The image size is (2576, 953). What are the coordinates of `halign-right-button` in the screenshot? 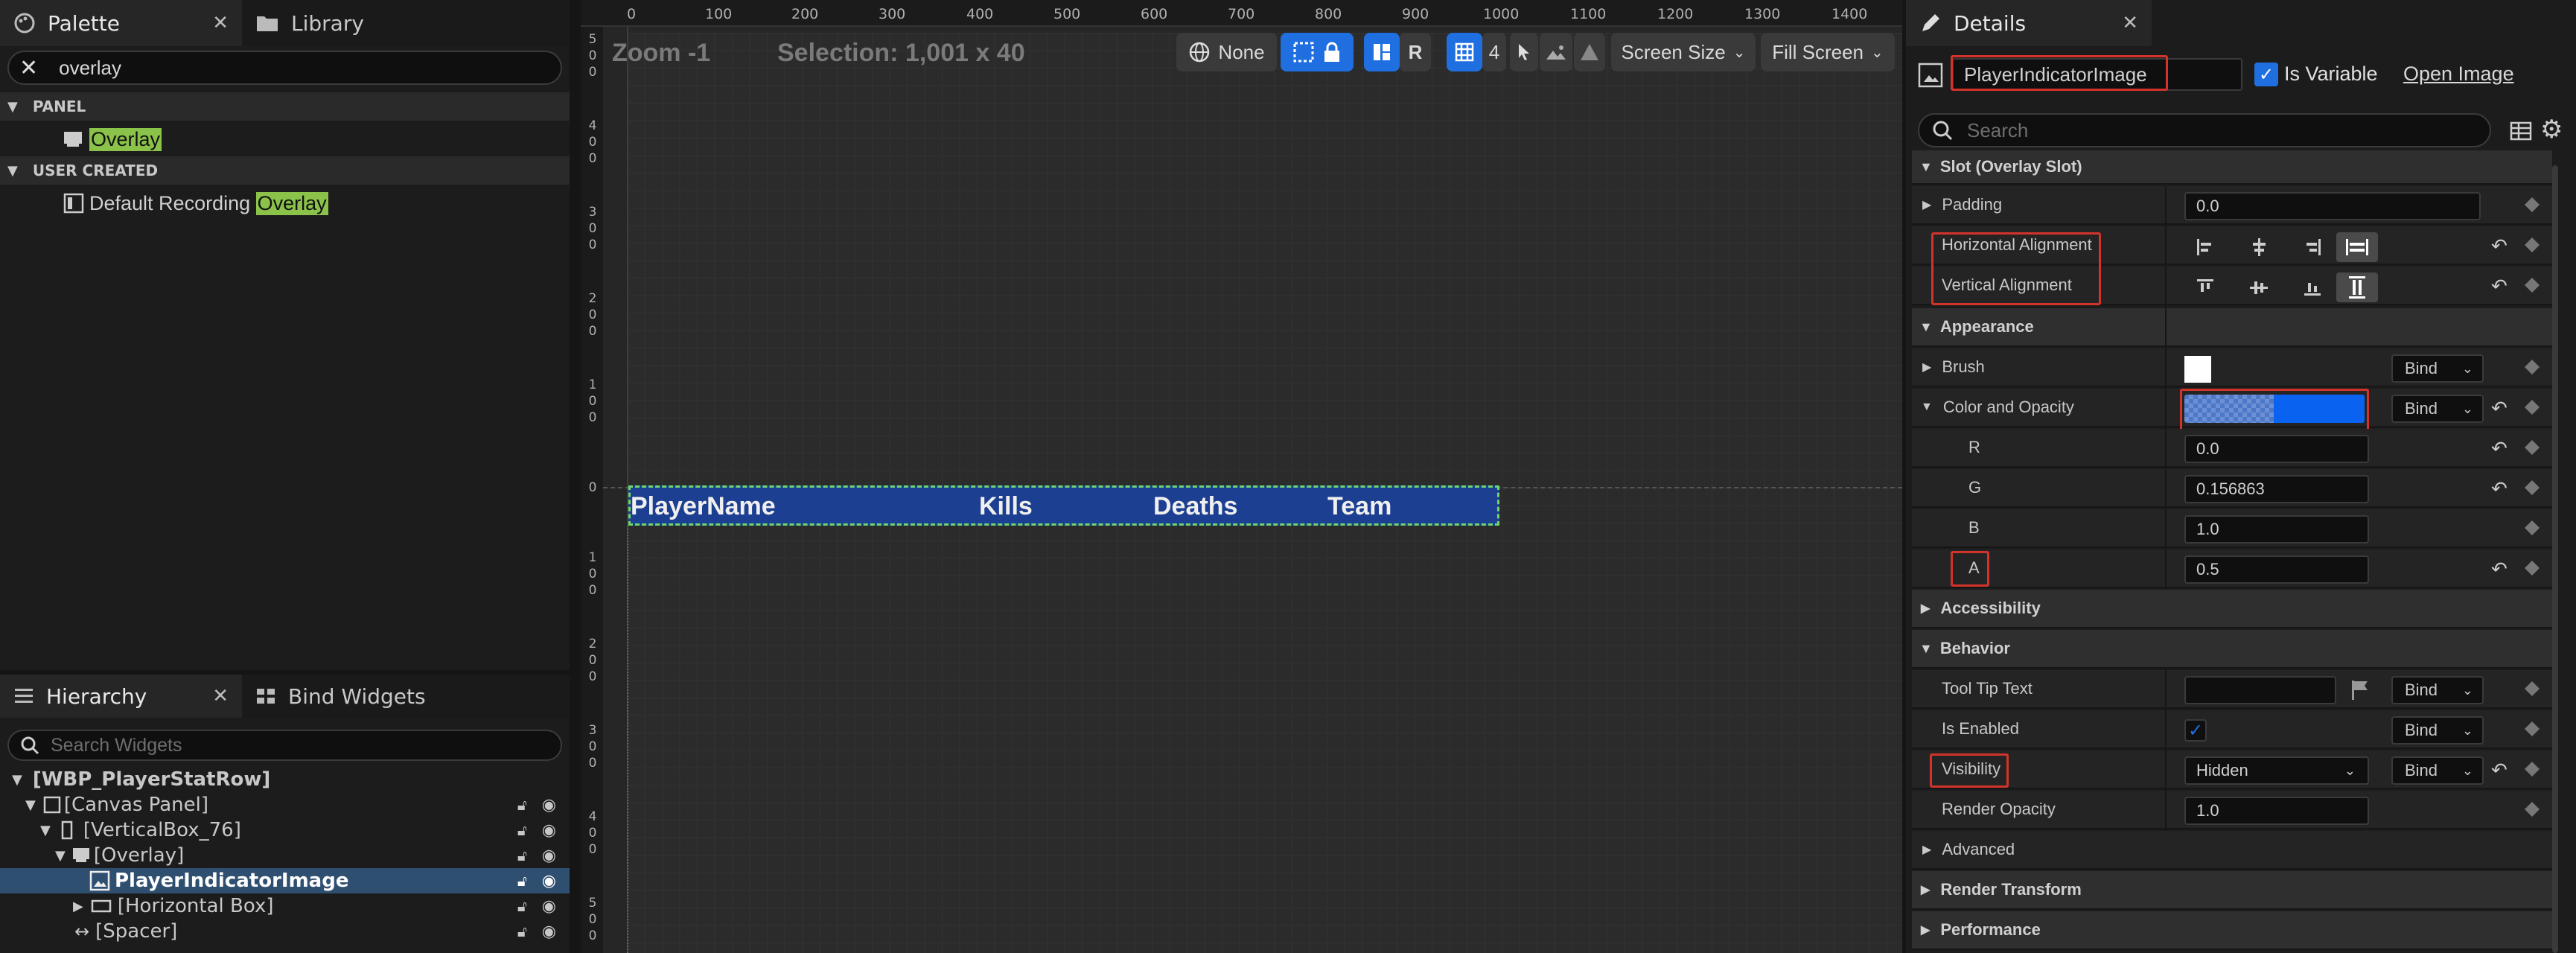 It's located at (2312, 247).